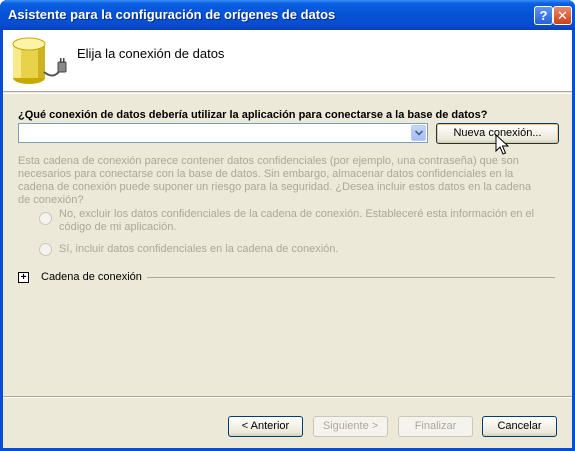 This screenshot has width=575, height=451. I want to click on page-title: Elija la conexión de datos, so click(151, 53).